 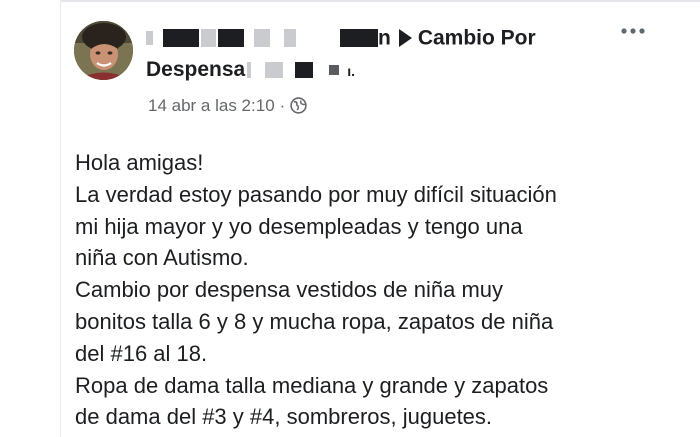 I want to click on avatar-photo, so click(x=103, y=50).